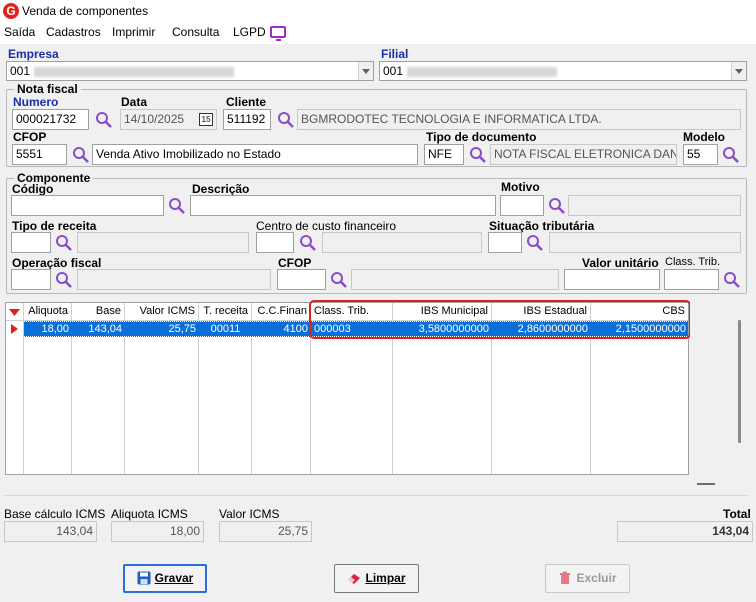  I want to click on tipo-documento-search-icon, so click(478, 155).